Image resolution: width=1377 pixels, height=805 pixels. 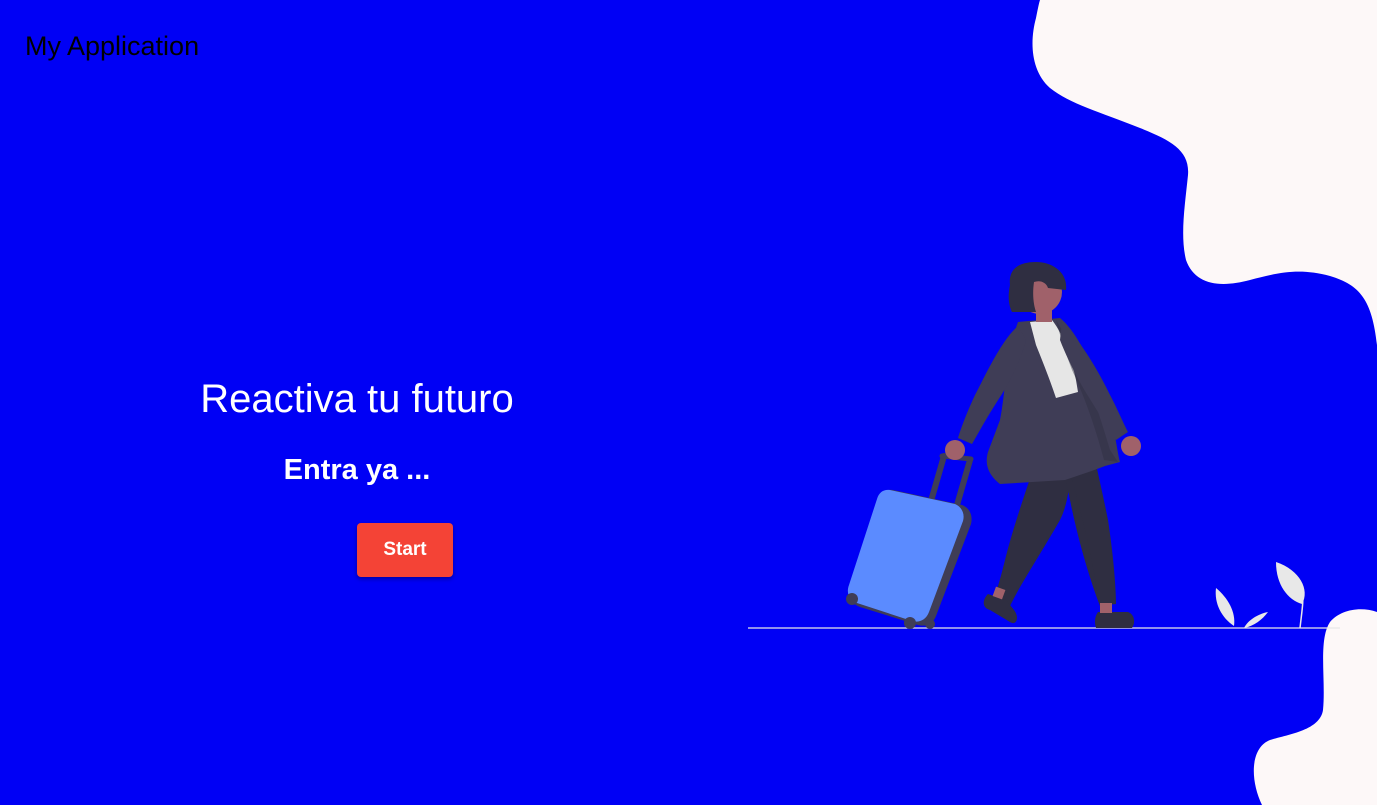 I want to click on suitcase-icon, so click(x=909, y=559).